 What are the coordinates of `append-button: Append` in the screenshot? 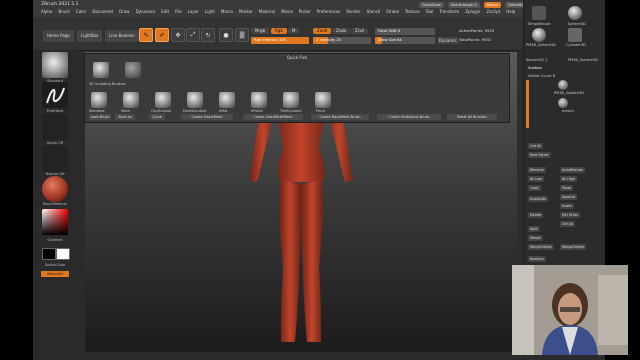 It's located at (569, 197).